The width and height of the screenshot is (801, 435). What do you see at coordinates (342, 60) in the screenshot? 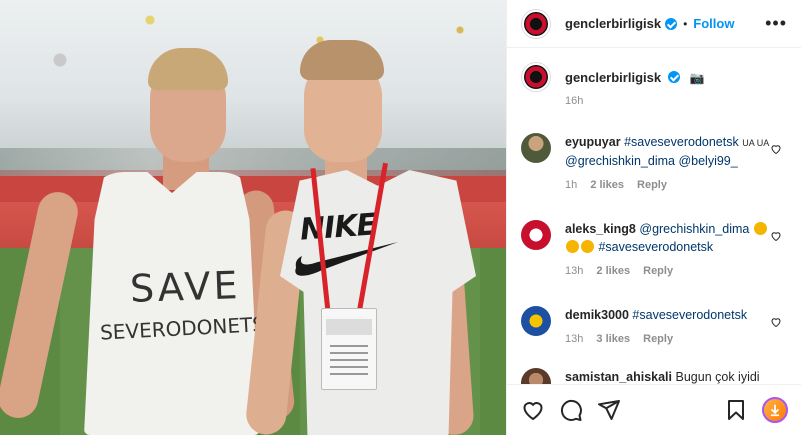
I see `player2-hair` at bounding box center [342, 60].